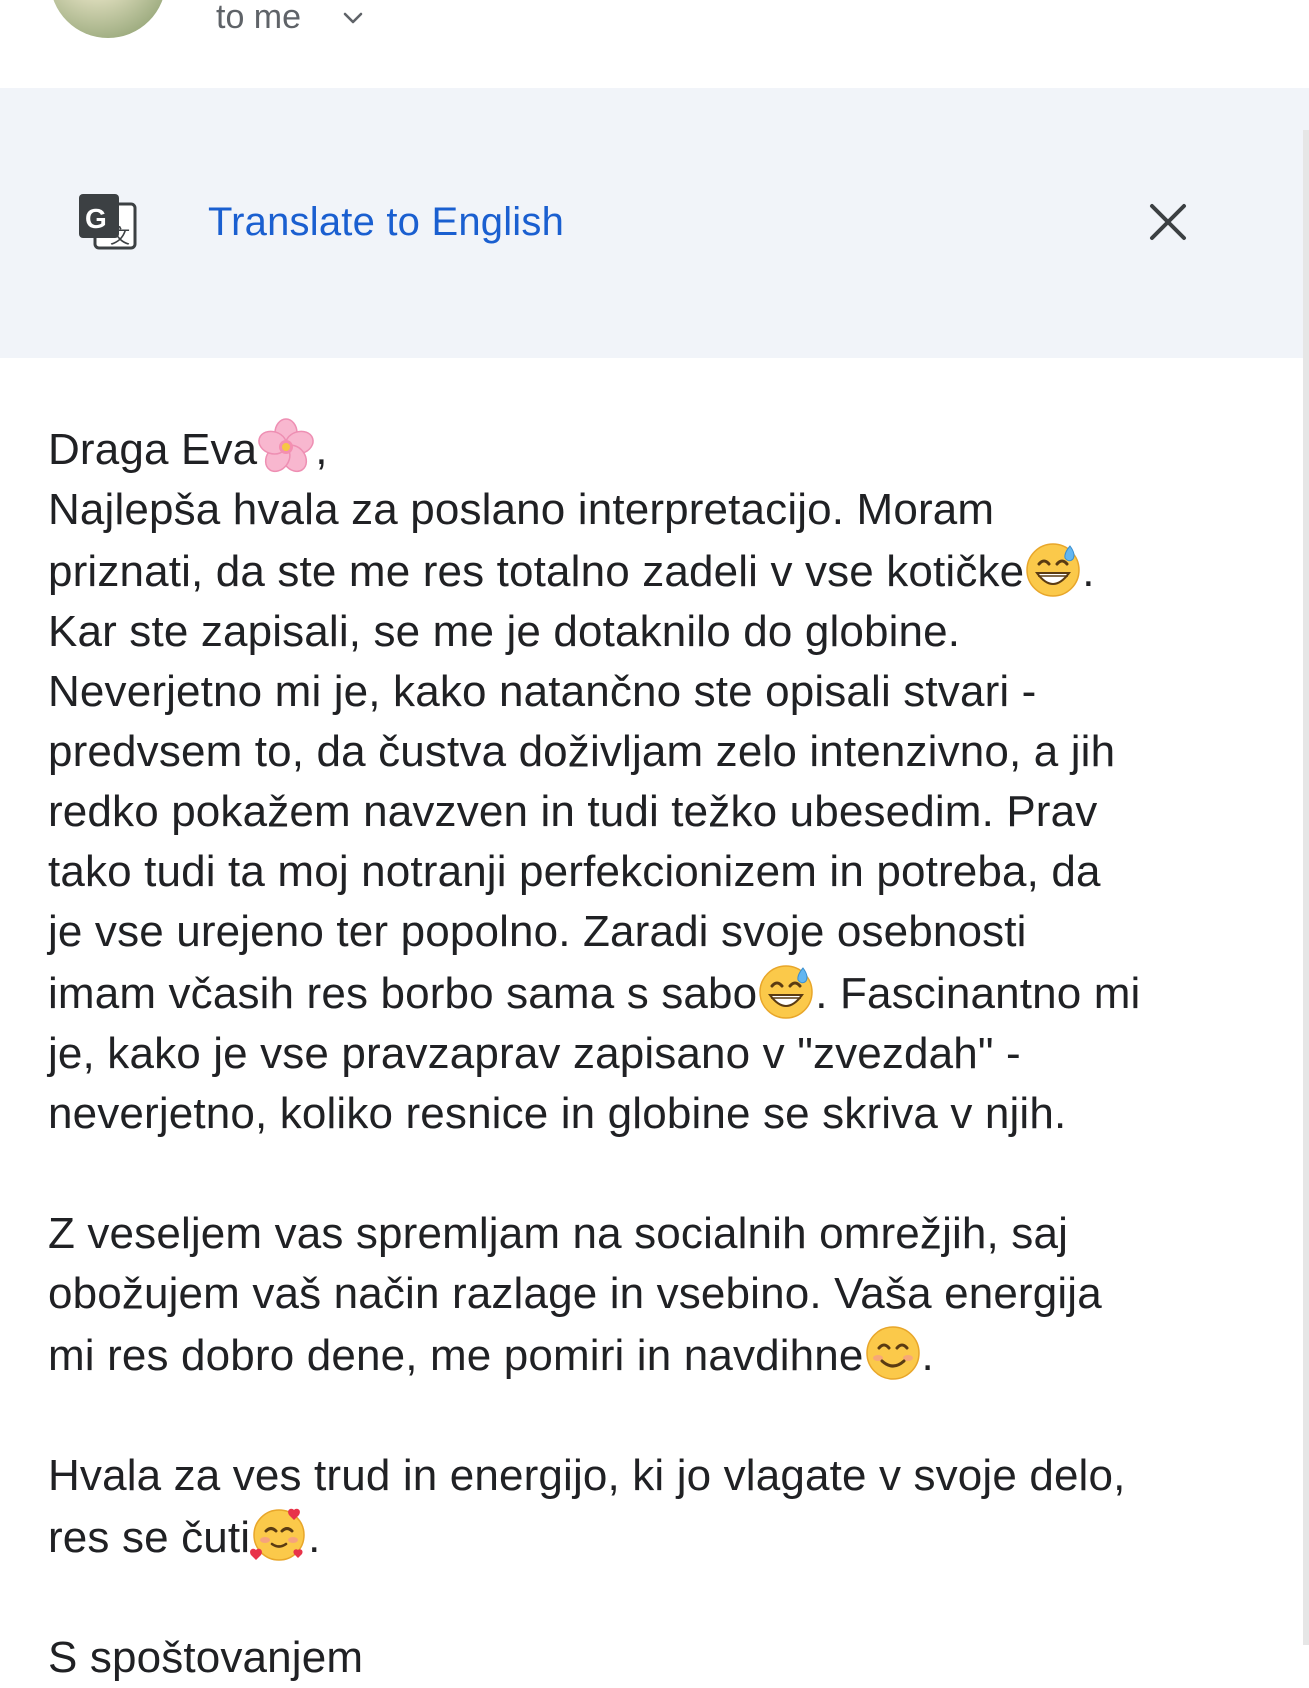 The height and width of the screenshot is (1688, 1309). What do you see at coordinates (321, 449) in the screenshot?
I see `message-line-tail: ,` at bounding box center [321, 449].